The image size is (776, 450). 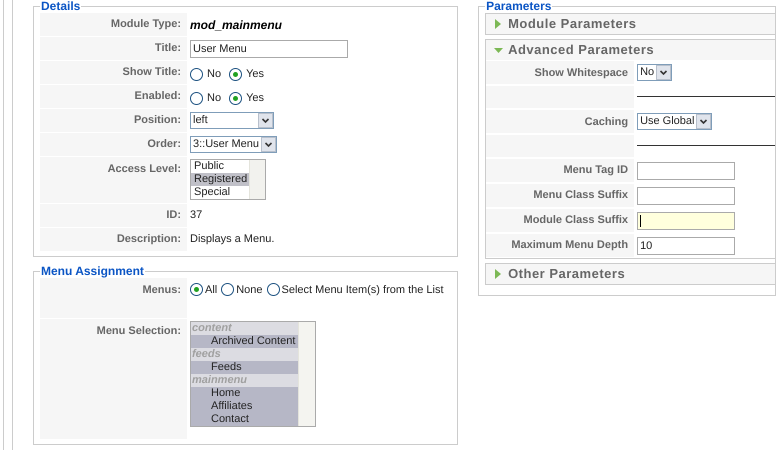 I want to click on list-option: Archived Content, so click(x=244, y=341).